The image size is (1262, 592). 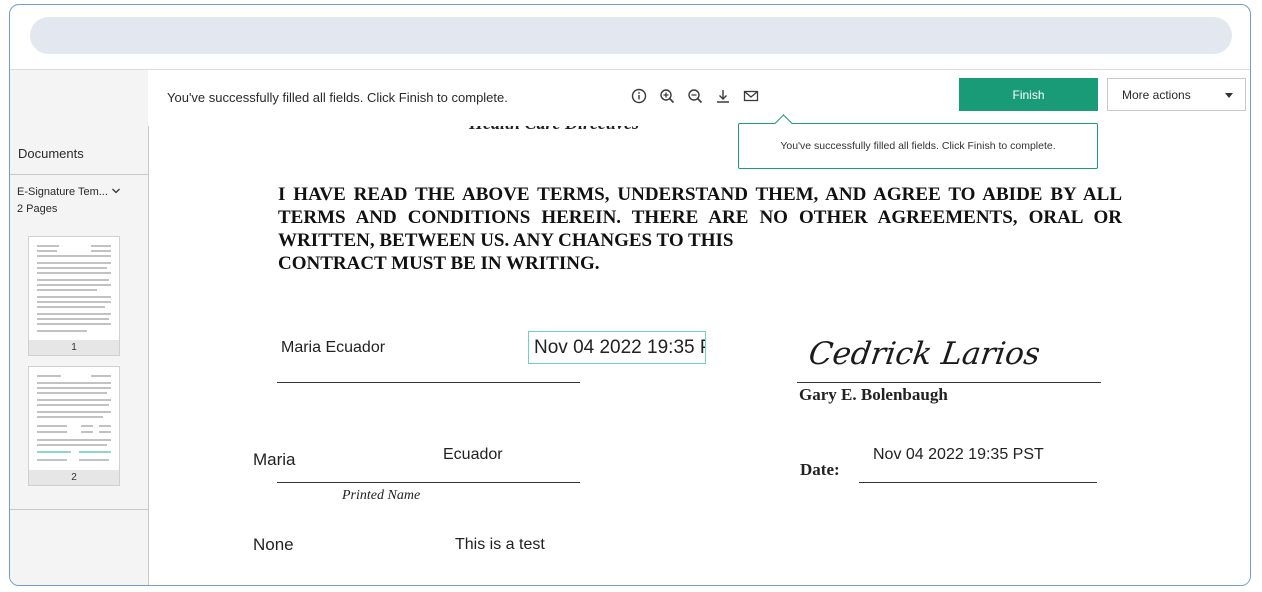 What do you see at coordinates (74, 426) in the screenshot?
I see `page-thumbnail-2: 2` at bounding box center [74, 426].